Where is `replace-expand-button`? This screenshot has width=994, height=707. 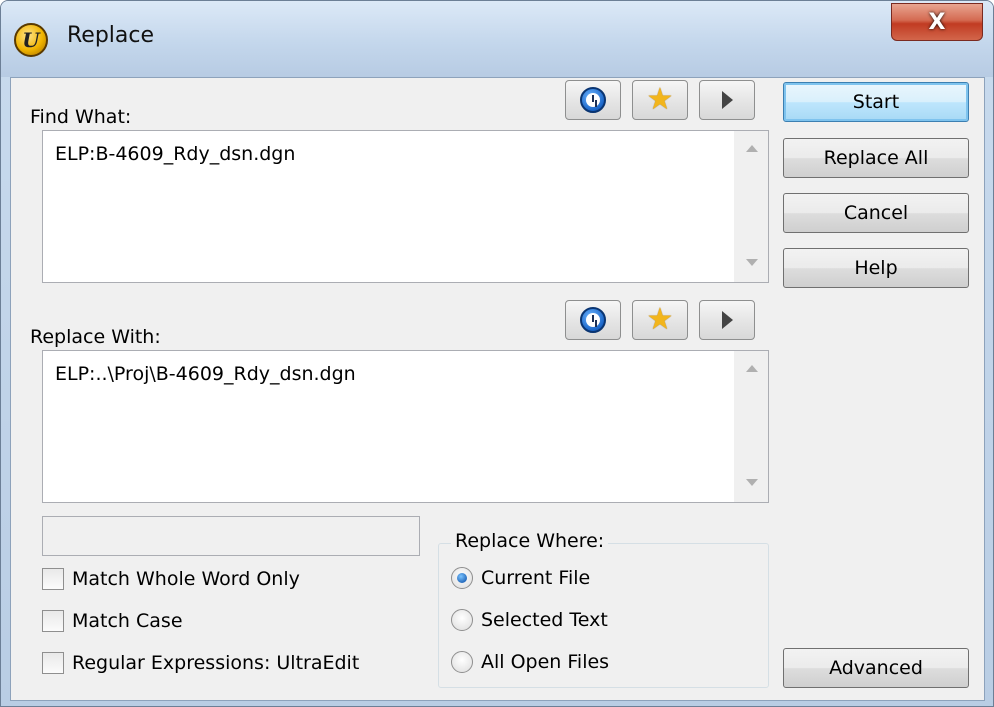
replace-expand-button is located at coordinates (727, 320).